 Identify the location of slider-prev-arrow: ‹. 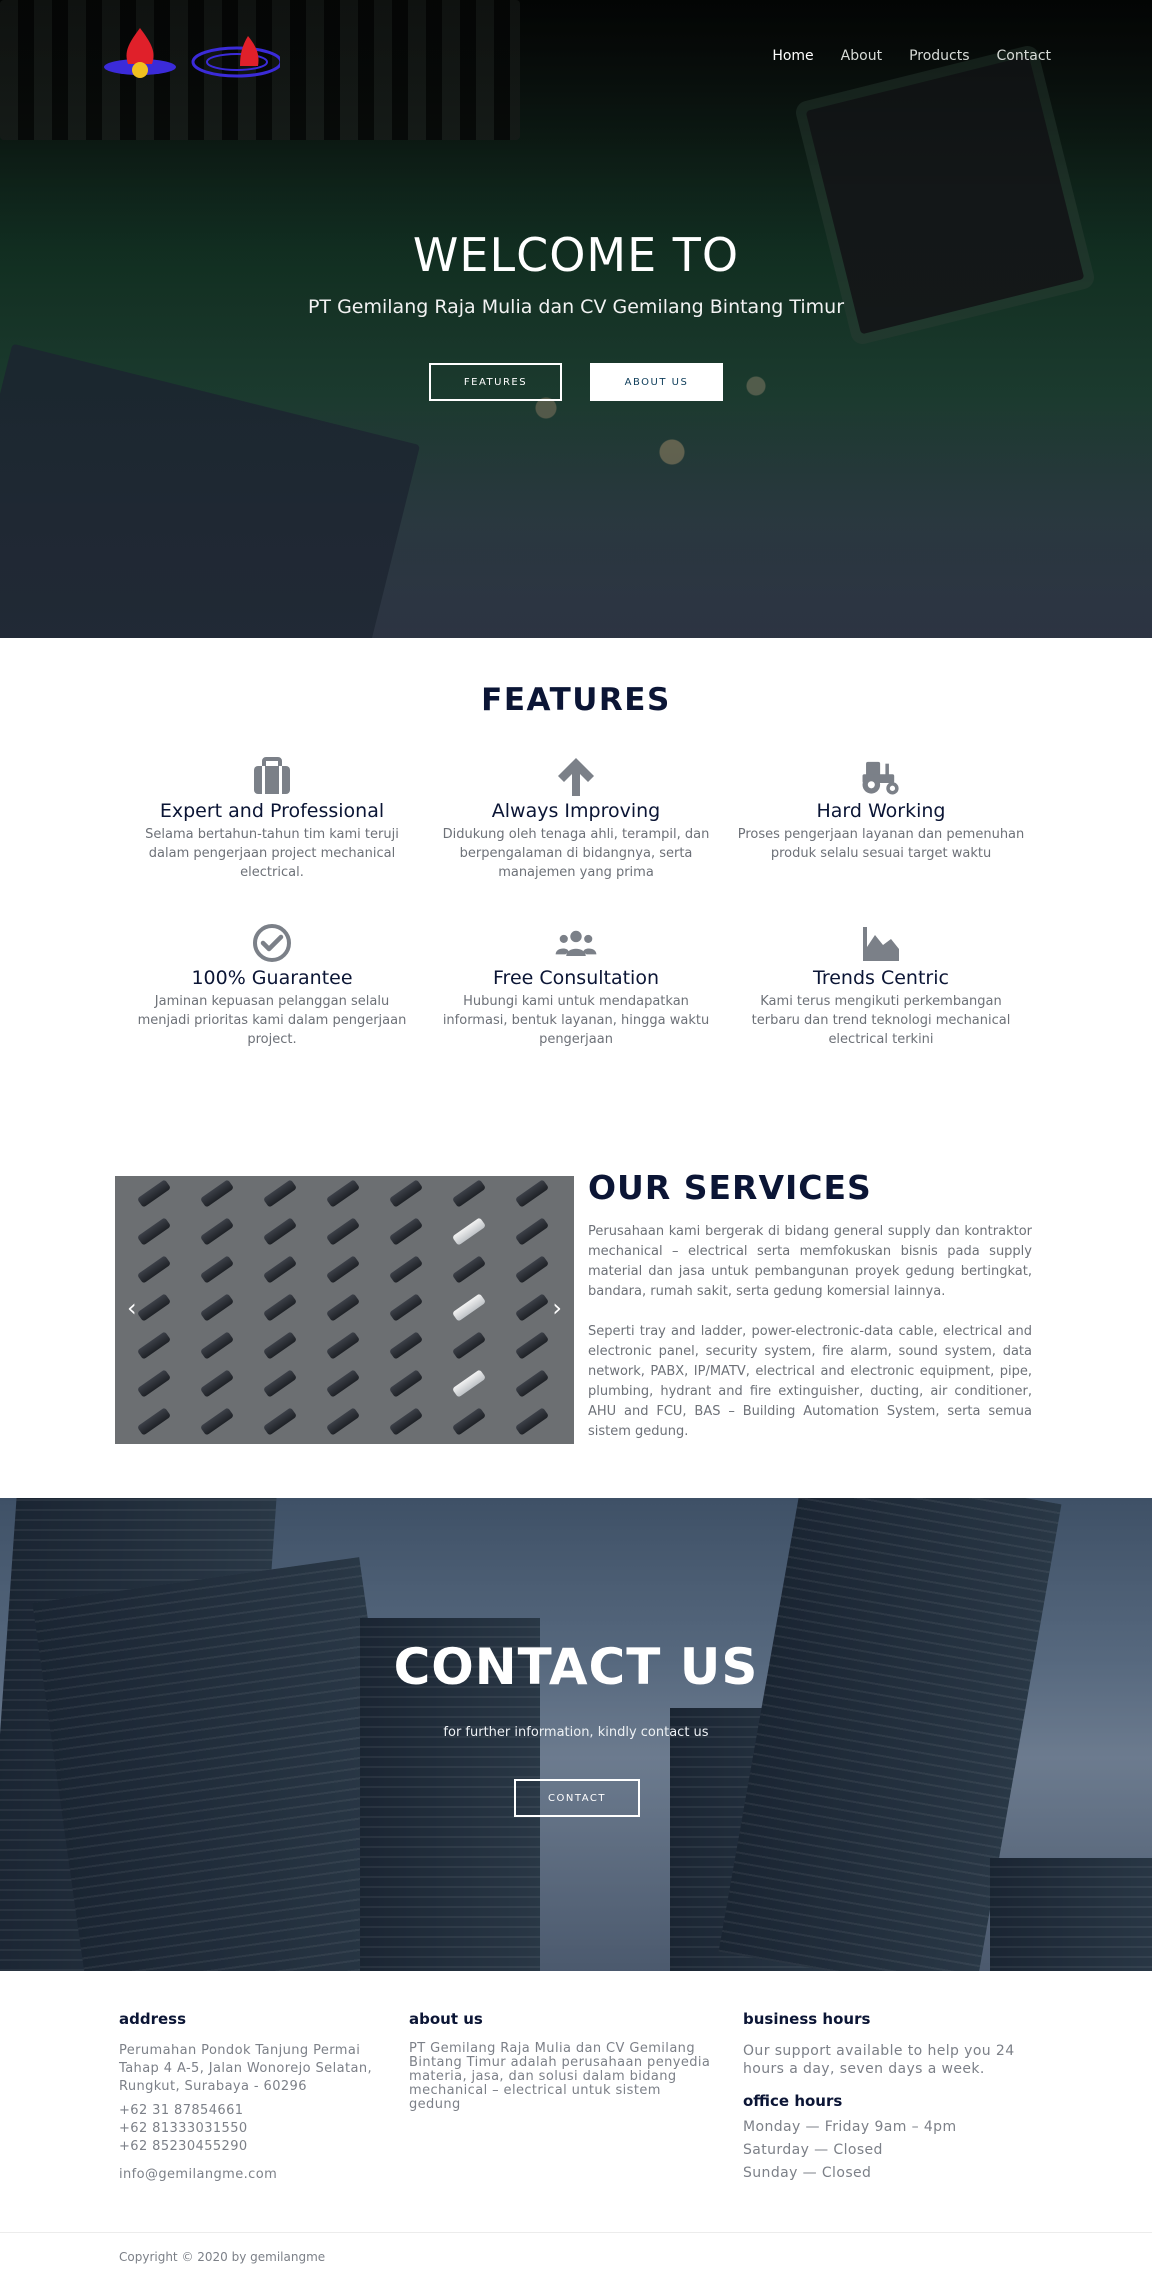
(132, 1308).